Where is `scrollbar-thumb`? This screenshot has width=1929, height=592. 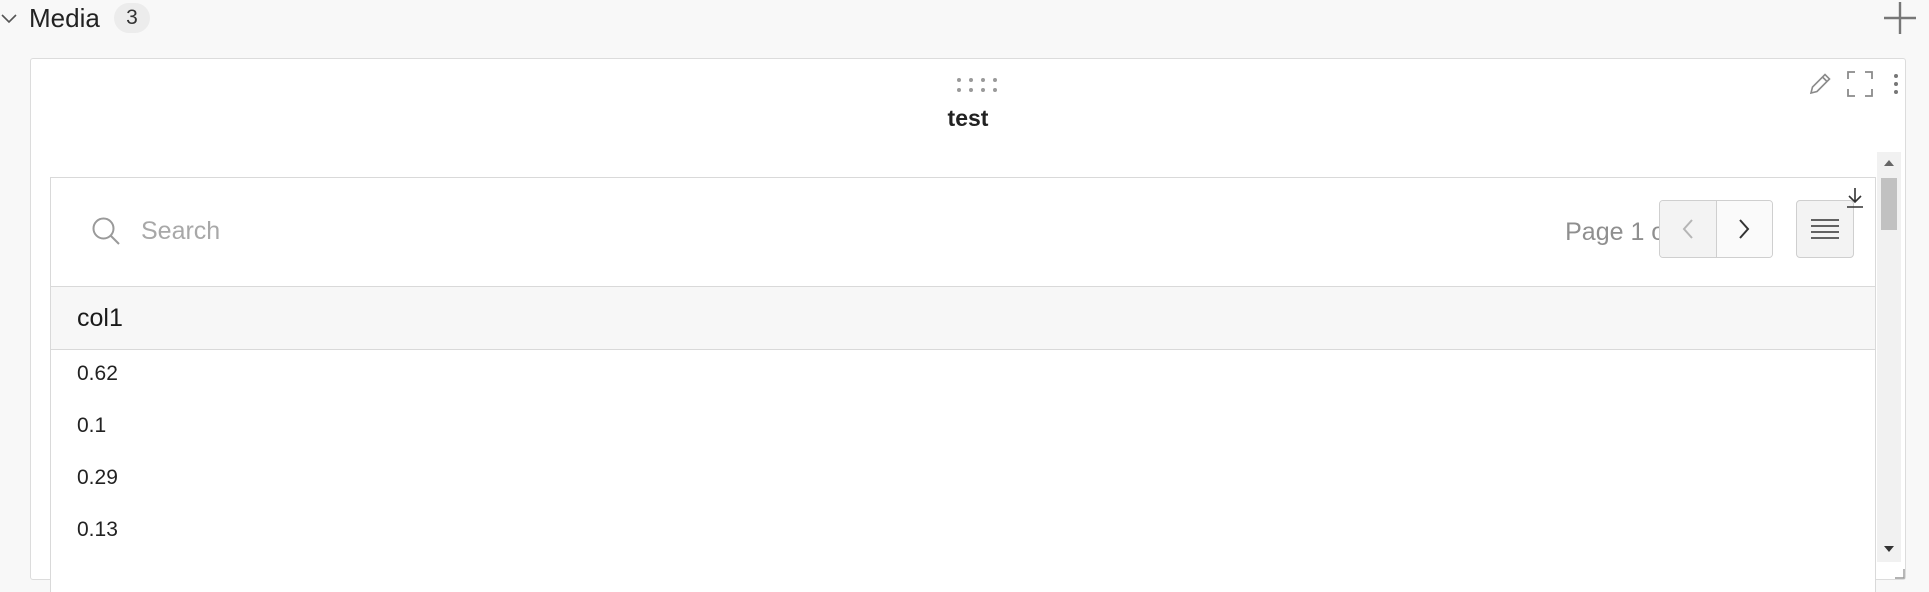 scrollbar-thumb is located at coordinates (1889, 204).